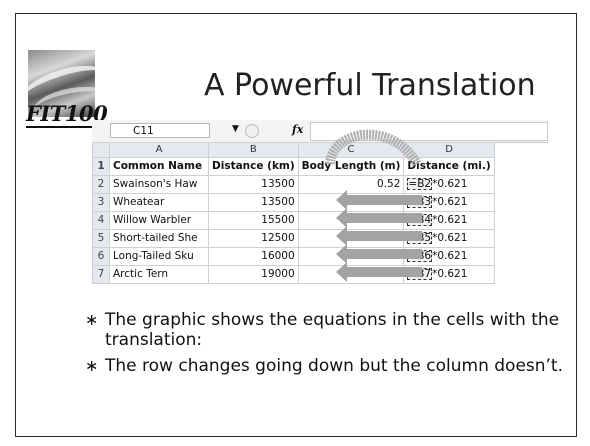  Describe the element at coordinates (253, 220) in the screenshot. I see `cell: 15500` at that location.